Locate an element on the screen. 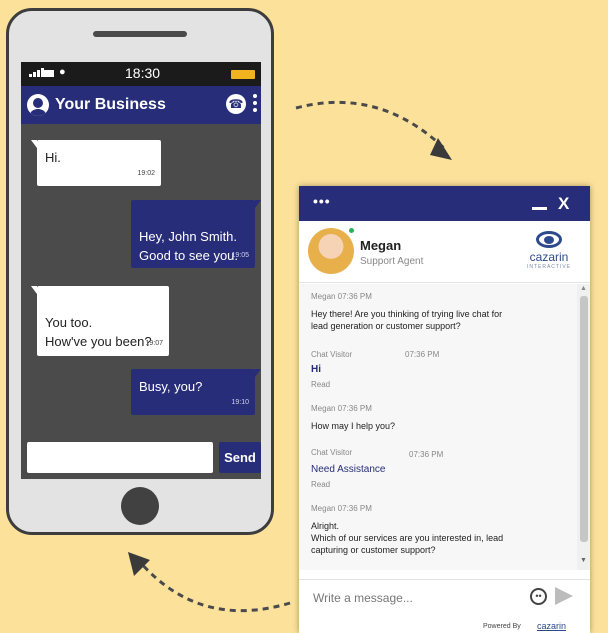  app-header: Your Business ☎ is located at coordinates (141, 105).